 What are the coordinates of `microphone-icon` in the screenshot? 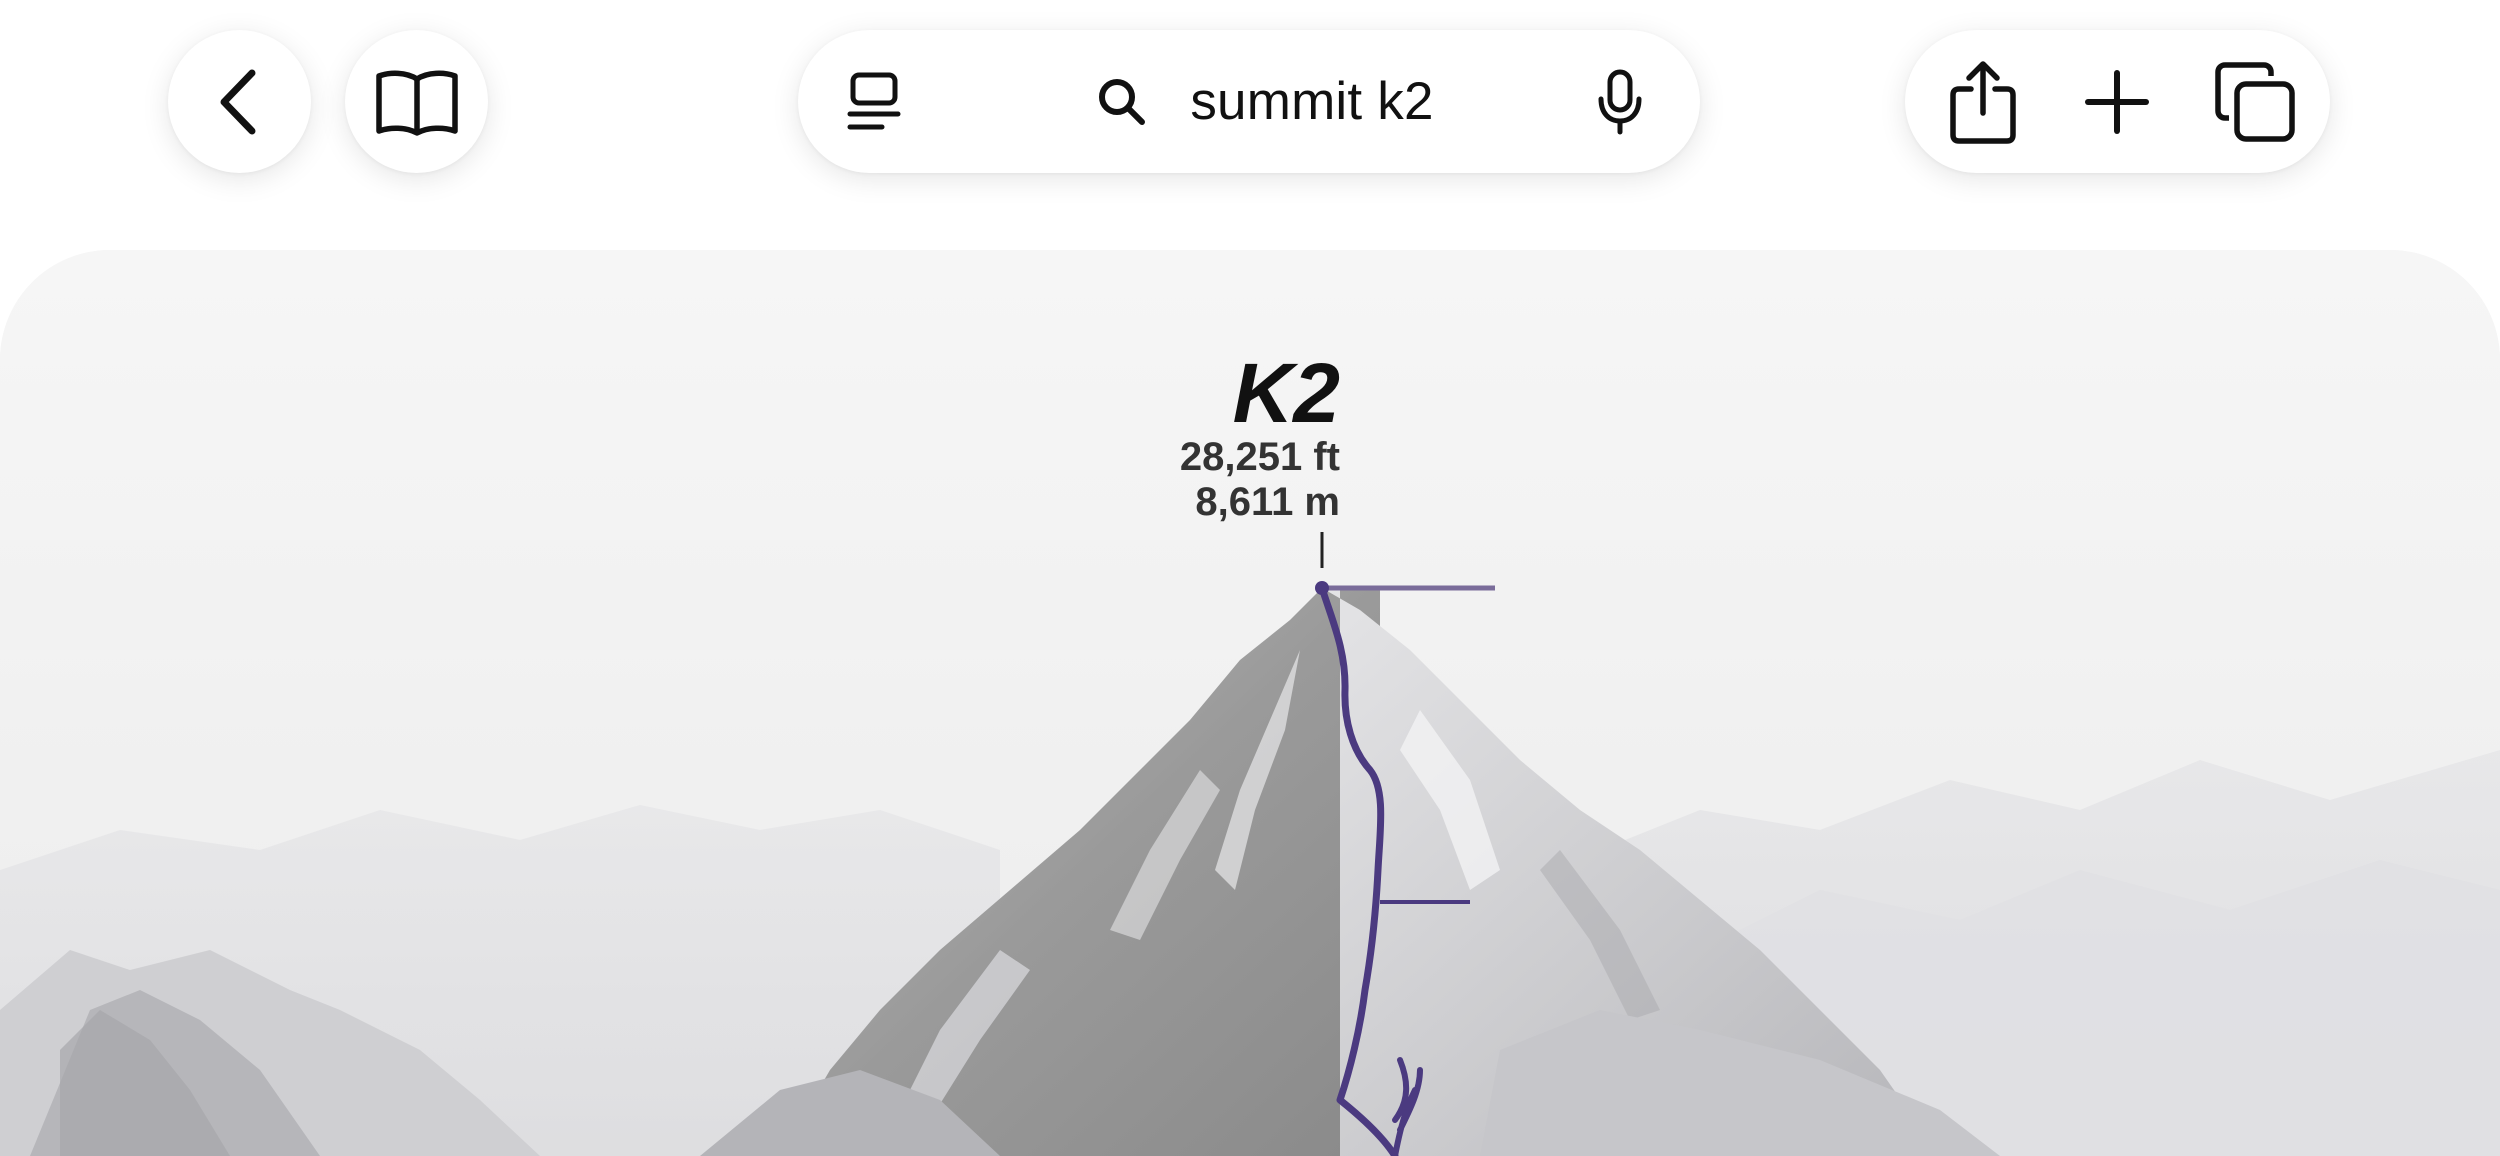 It's located at (1620, 102).